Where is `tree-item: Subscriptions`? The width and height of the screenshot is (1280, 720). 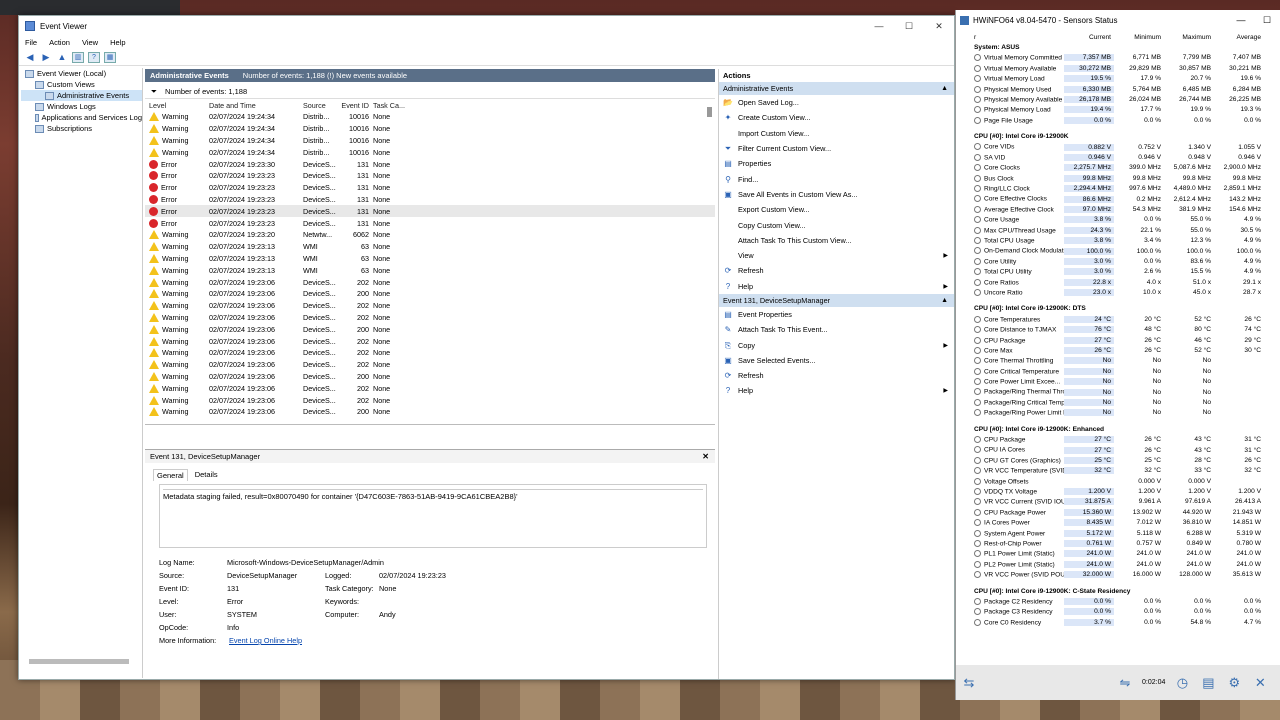
tree-item: Subscriptions is located at coordinates (81, 128).